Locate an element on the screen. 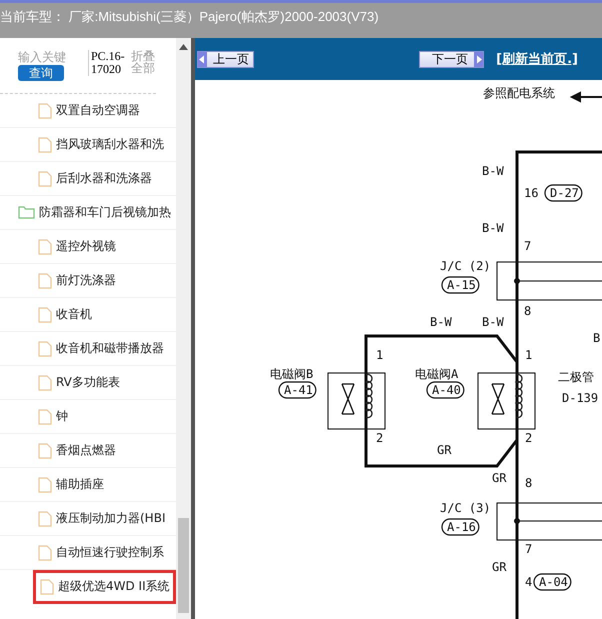 The image size is (602, 619). tree-item: 超级优选4WD II系统 is located at coordinates (104, 587).